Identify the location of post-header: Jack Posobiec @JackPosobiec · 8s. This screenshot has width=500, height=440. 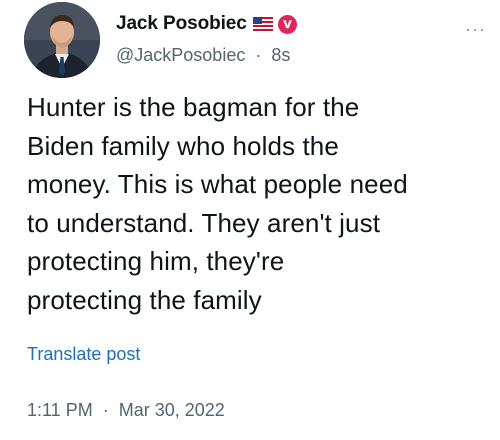
(288, 39).